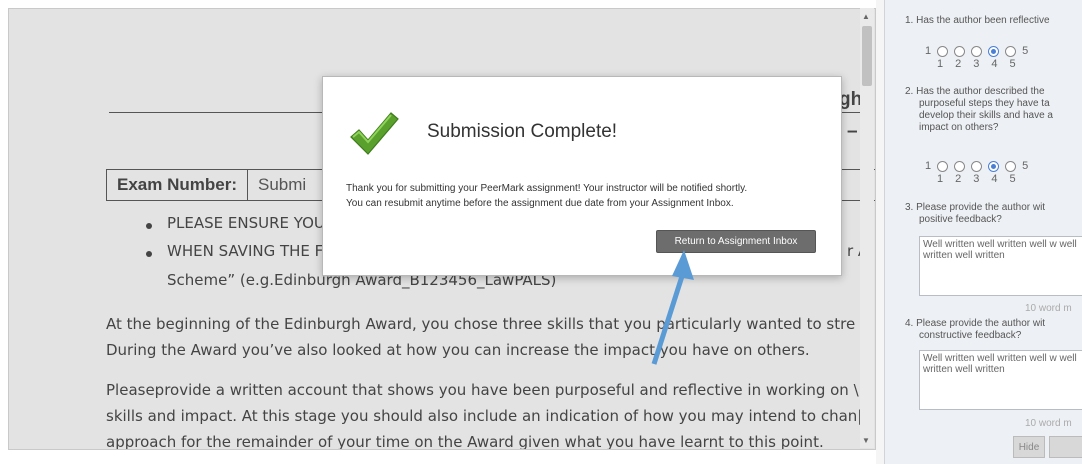  Describe the element at coordinates (282, 184) in the screenshot. I see `exam-number-value: Submi` at that location.